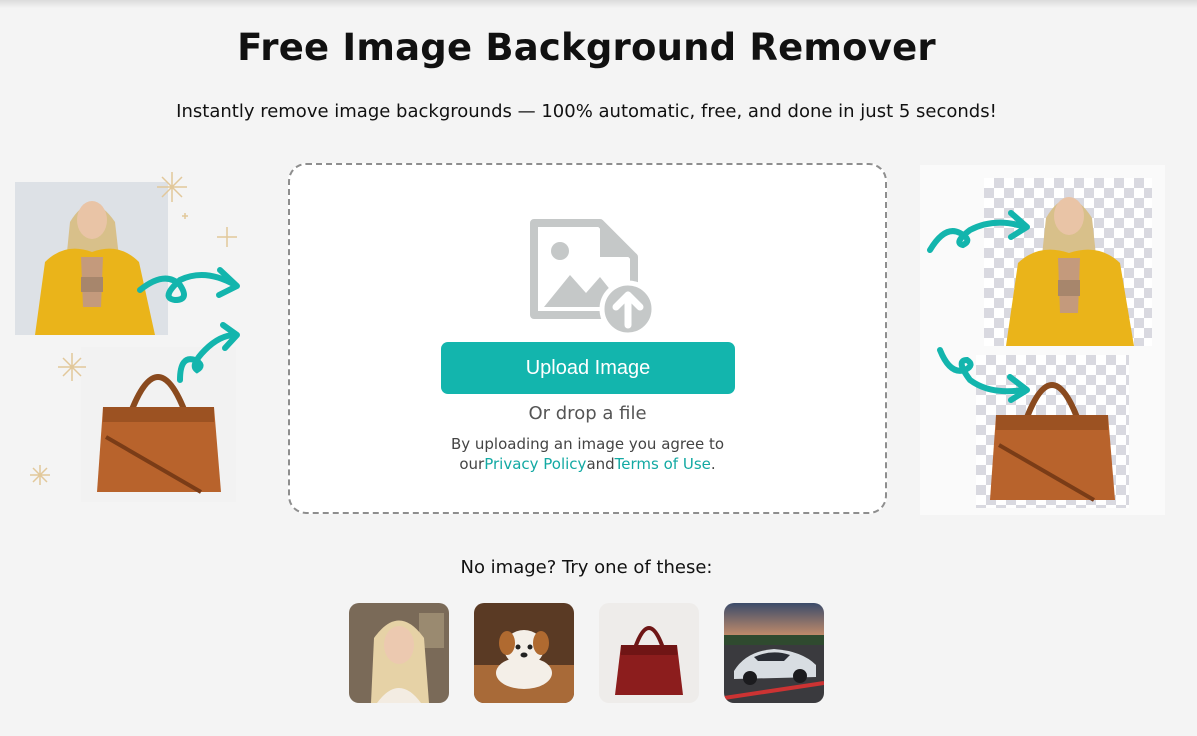 Image resolution: width=1197 pixels, height=736 pixels. I want to click on and-text: and, so click(600, 464).